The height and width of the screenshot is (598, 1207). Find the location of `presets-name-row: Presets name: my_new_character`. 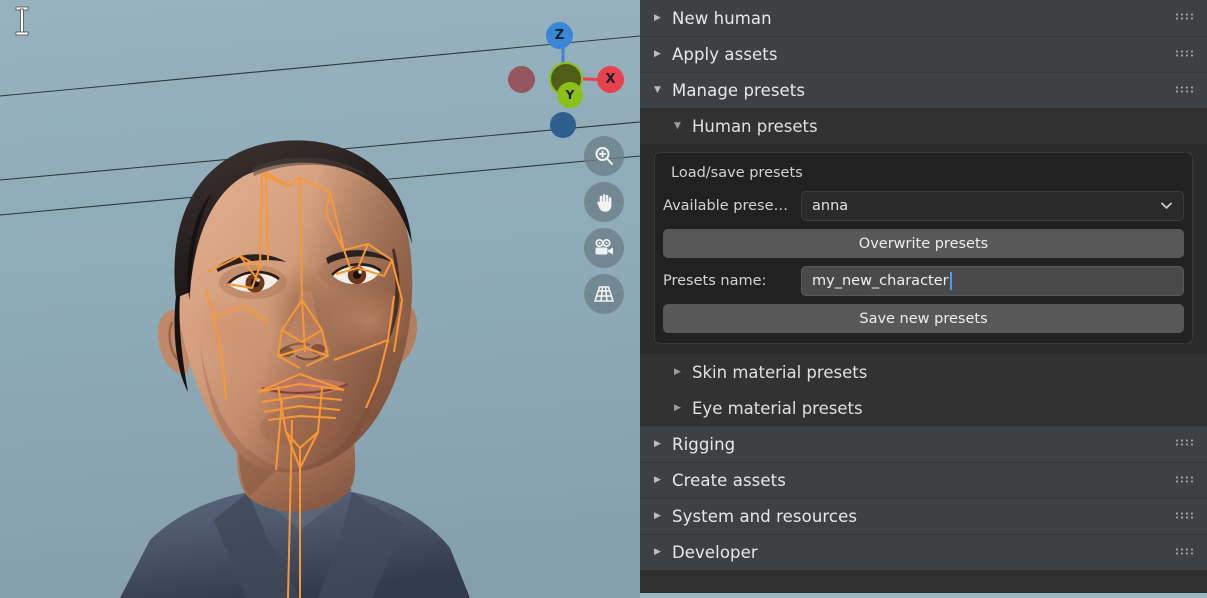

presets-name-row: Presets name: my_new_character is located at coordinates (923, 281).